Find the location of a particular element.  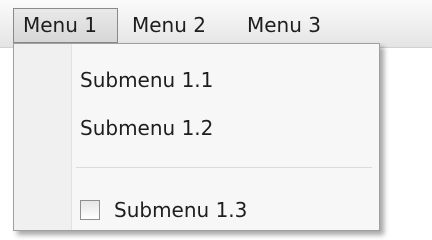

submenu-1-3-label: Submenu 1.3 is located at coordinates (181, 210).